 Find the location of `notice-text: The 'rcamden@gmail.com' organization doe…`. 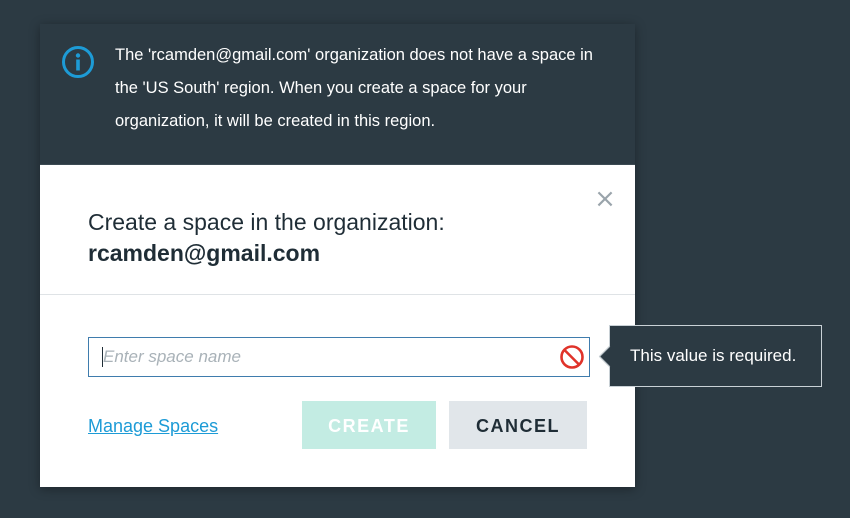

notice-text: The 'rcamden@gmail.com' organization doe… is located at coordinates (354, 88).